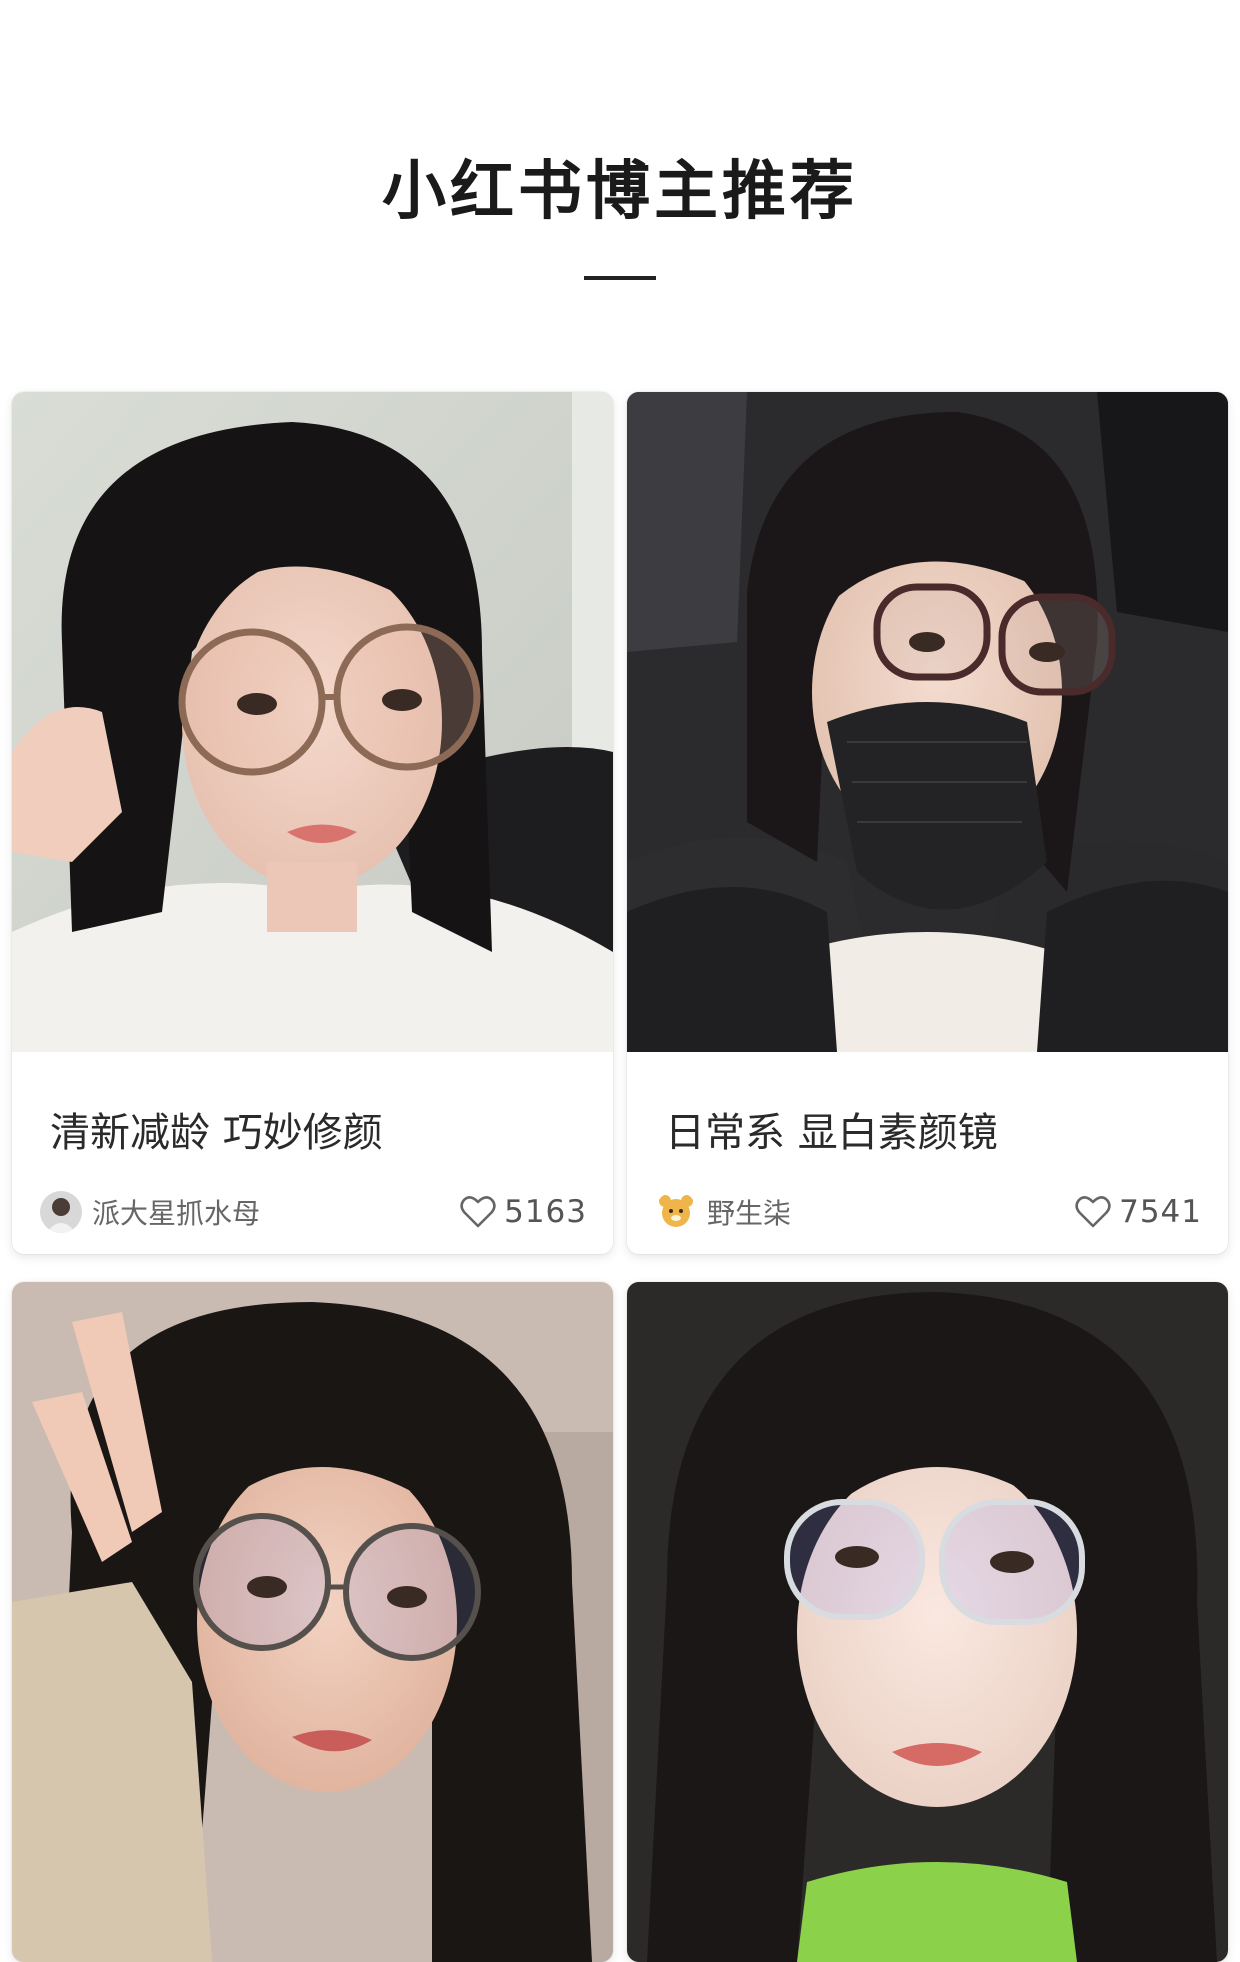 This screenshot has height=1962, width=1240. Describe the element at coordinates (61, 1212) in the screenshot. I see `avatar-photo-icon` at that location.